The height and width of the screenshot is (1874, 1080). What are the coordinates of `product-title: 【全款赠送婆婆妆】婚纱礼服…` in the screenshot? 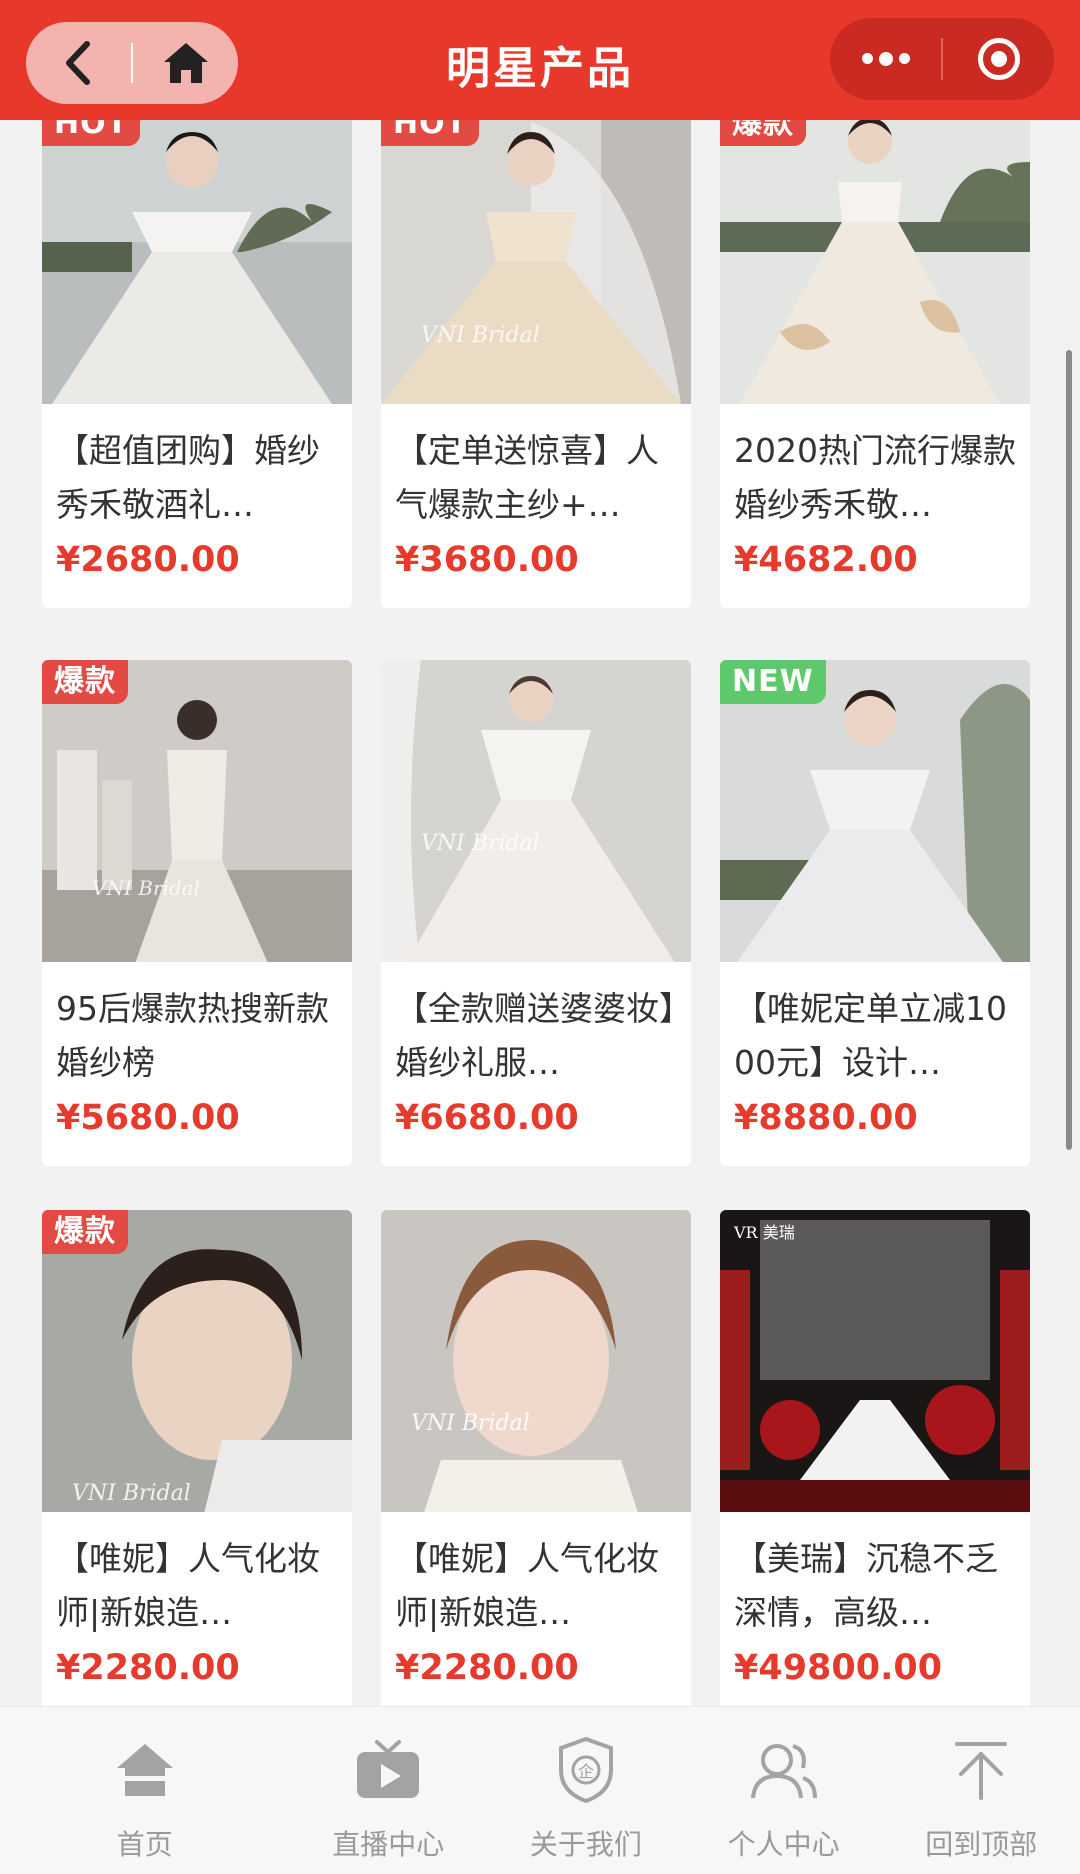 It's located at (535, 1035).